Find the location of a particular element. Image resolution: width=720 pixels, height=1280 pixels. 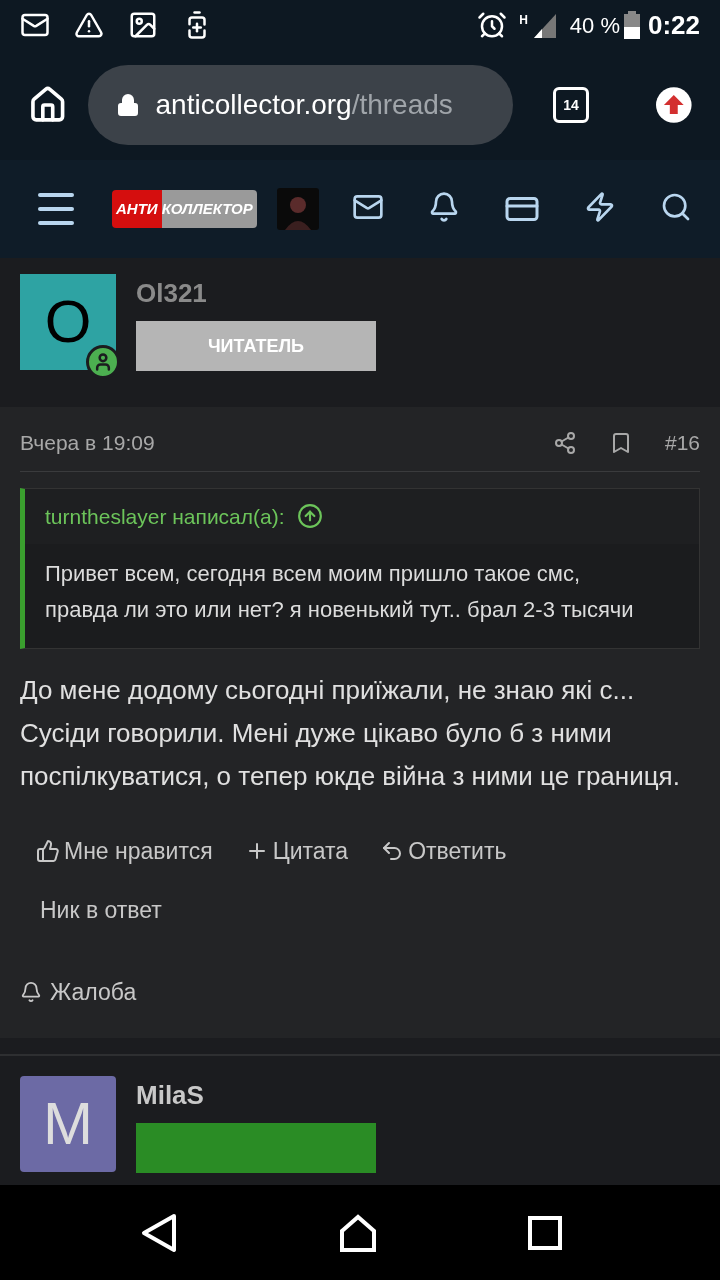

post-time: Вчера в 19:09 is located at coordinates (286, 443).